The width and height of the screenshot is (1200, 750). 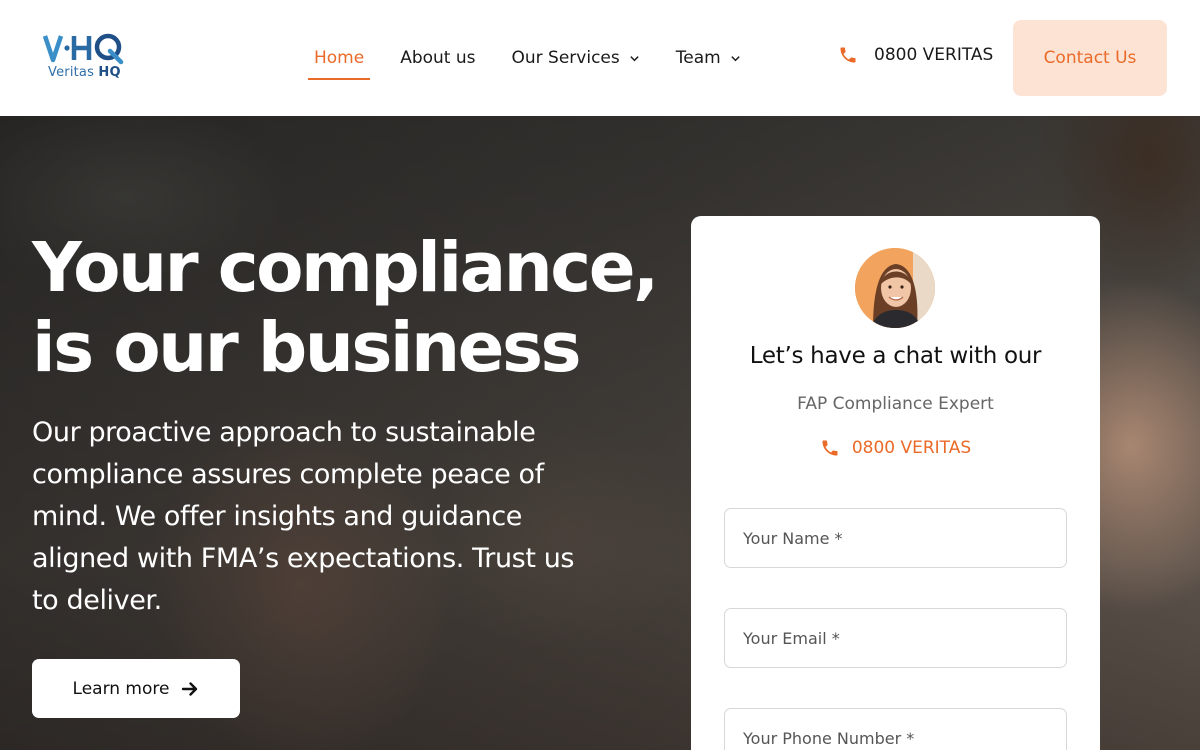 What do you see at coordinates (307, 348) in the screenshot?
I see `hero-title-line-2: is our business` at bounding box center [307, 348].